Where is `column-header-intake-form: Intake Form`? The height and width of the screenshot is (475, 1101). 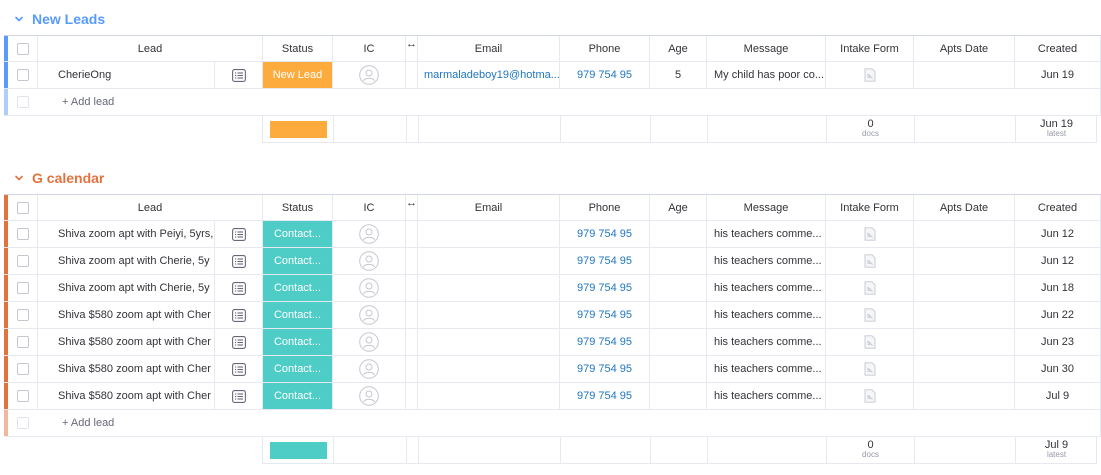
column-header-intake-form: Intake Form is located at coordinates (869, 207).